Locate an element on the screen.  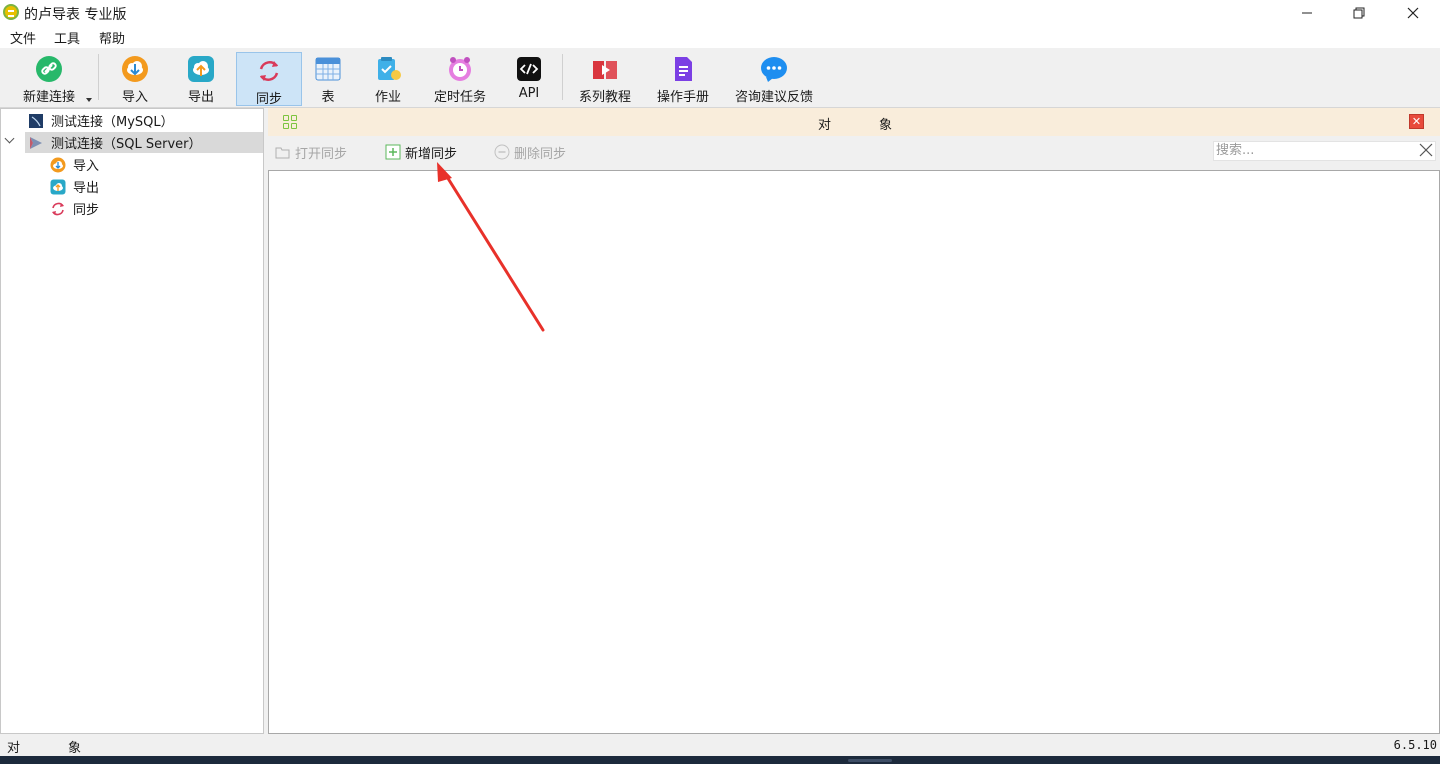
new-connection-label: 新建连接 is located at coordinates (48, 97).